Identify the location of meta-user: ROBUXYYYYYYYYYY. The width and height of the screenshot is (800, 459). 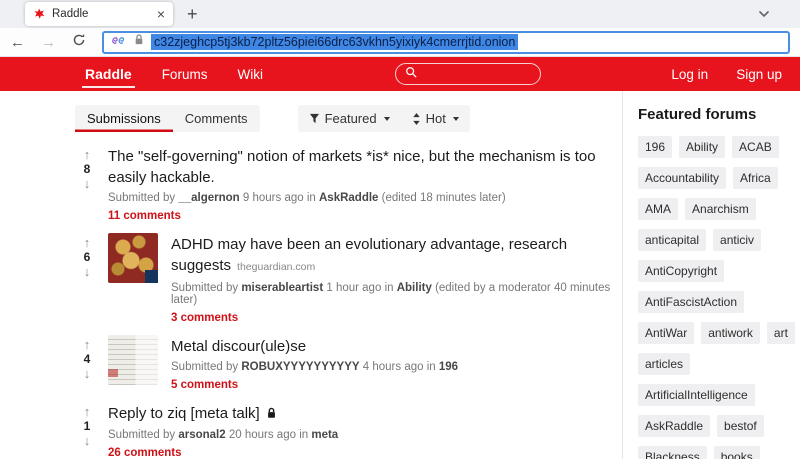
(300, 367).